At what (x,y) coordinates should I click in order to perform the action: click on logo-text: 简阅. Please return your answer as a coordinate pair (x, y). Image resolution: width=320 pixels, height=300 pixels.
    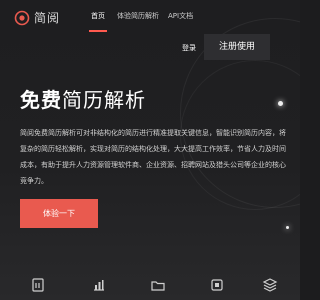
    Looking at the image, I should click on (47, 18).